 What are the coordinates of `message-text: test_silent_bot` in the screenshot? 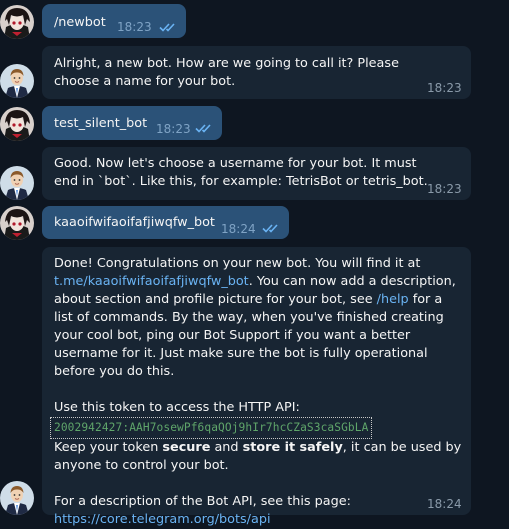 It's located at (101, 123).